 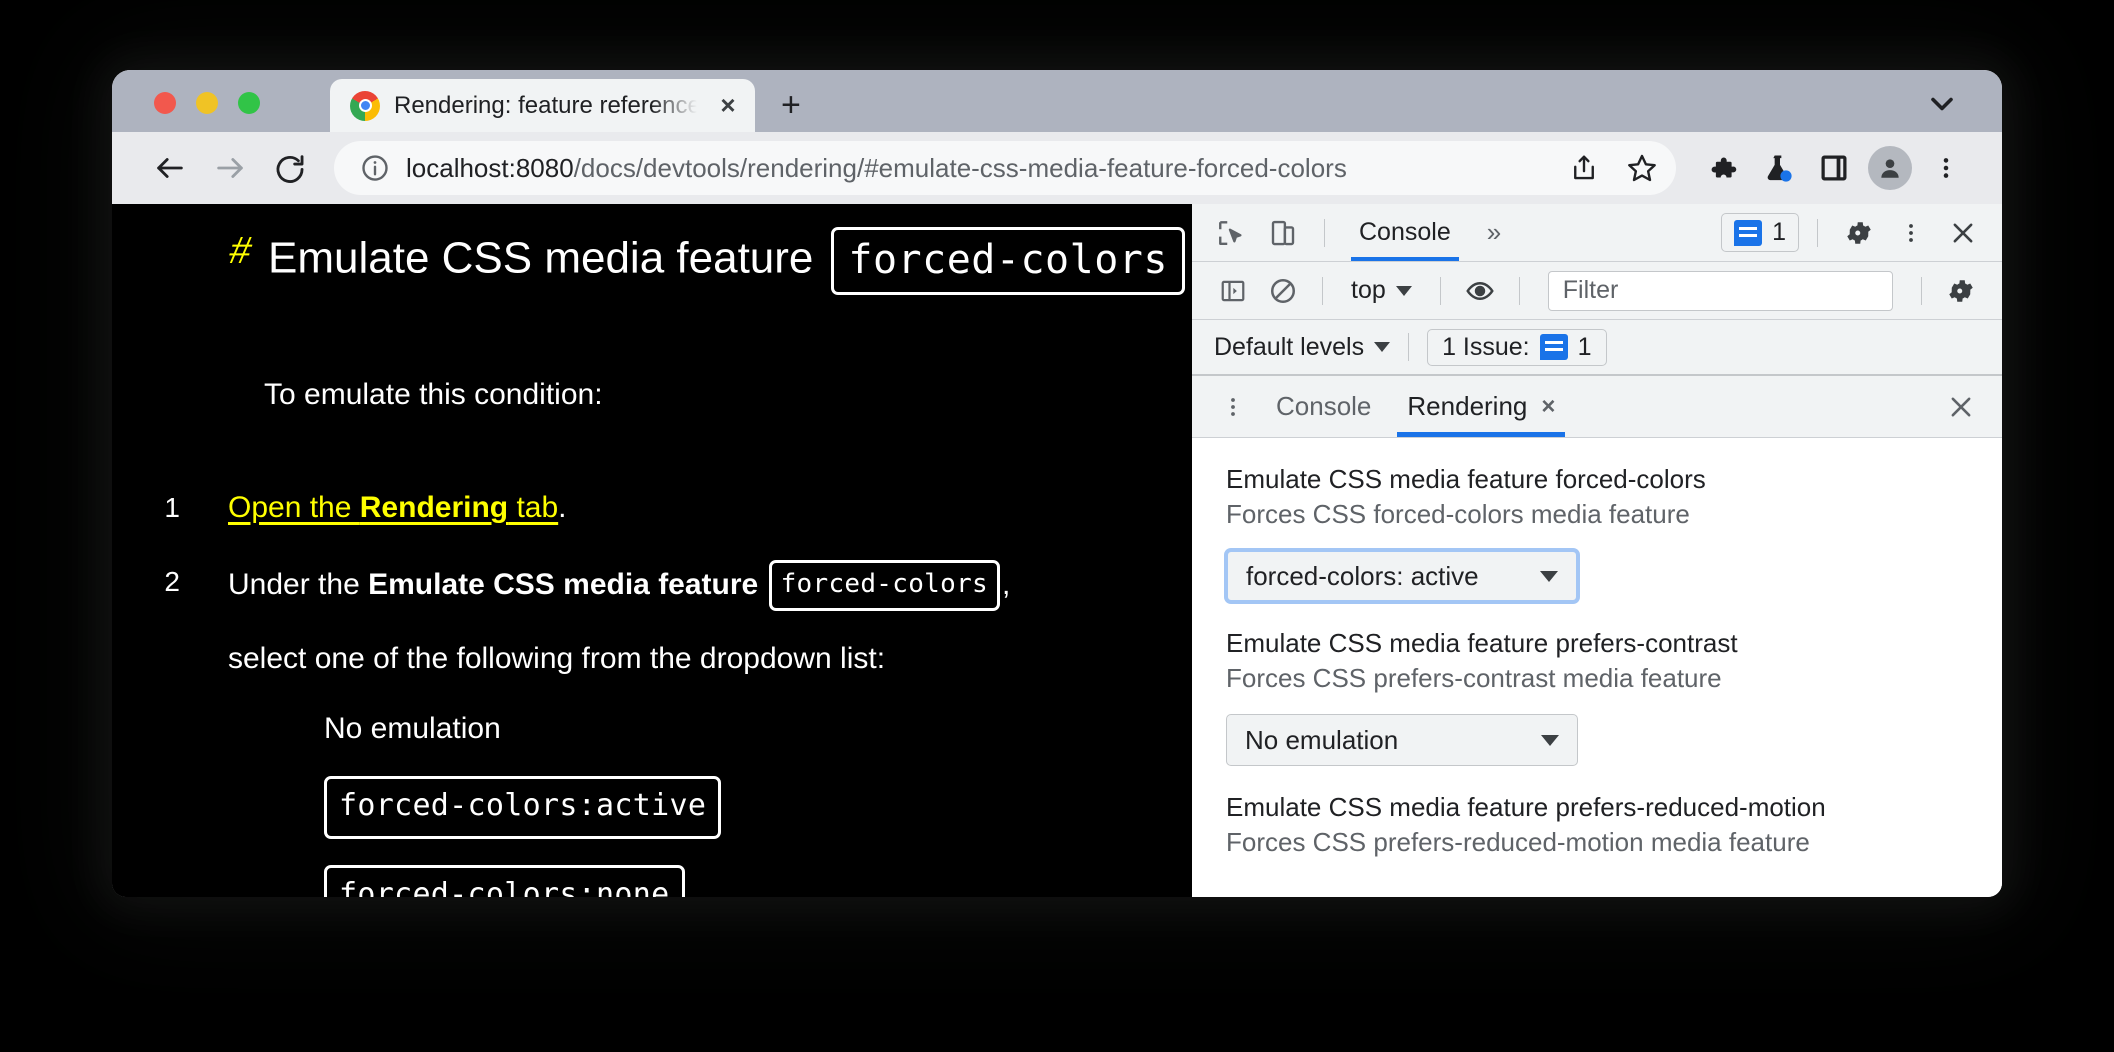 What do you see at coordinates (562, 507) in the screenshot?
I see `step-period: .` at bounding box center [562, 507].